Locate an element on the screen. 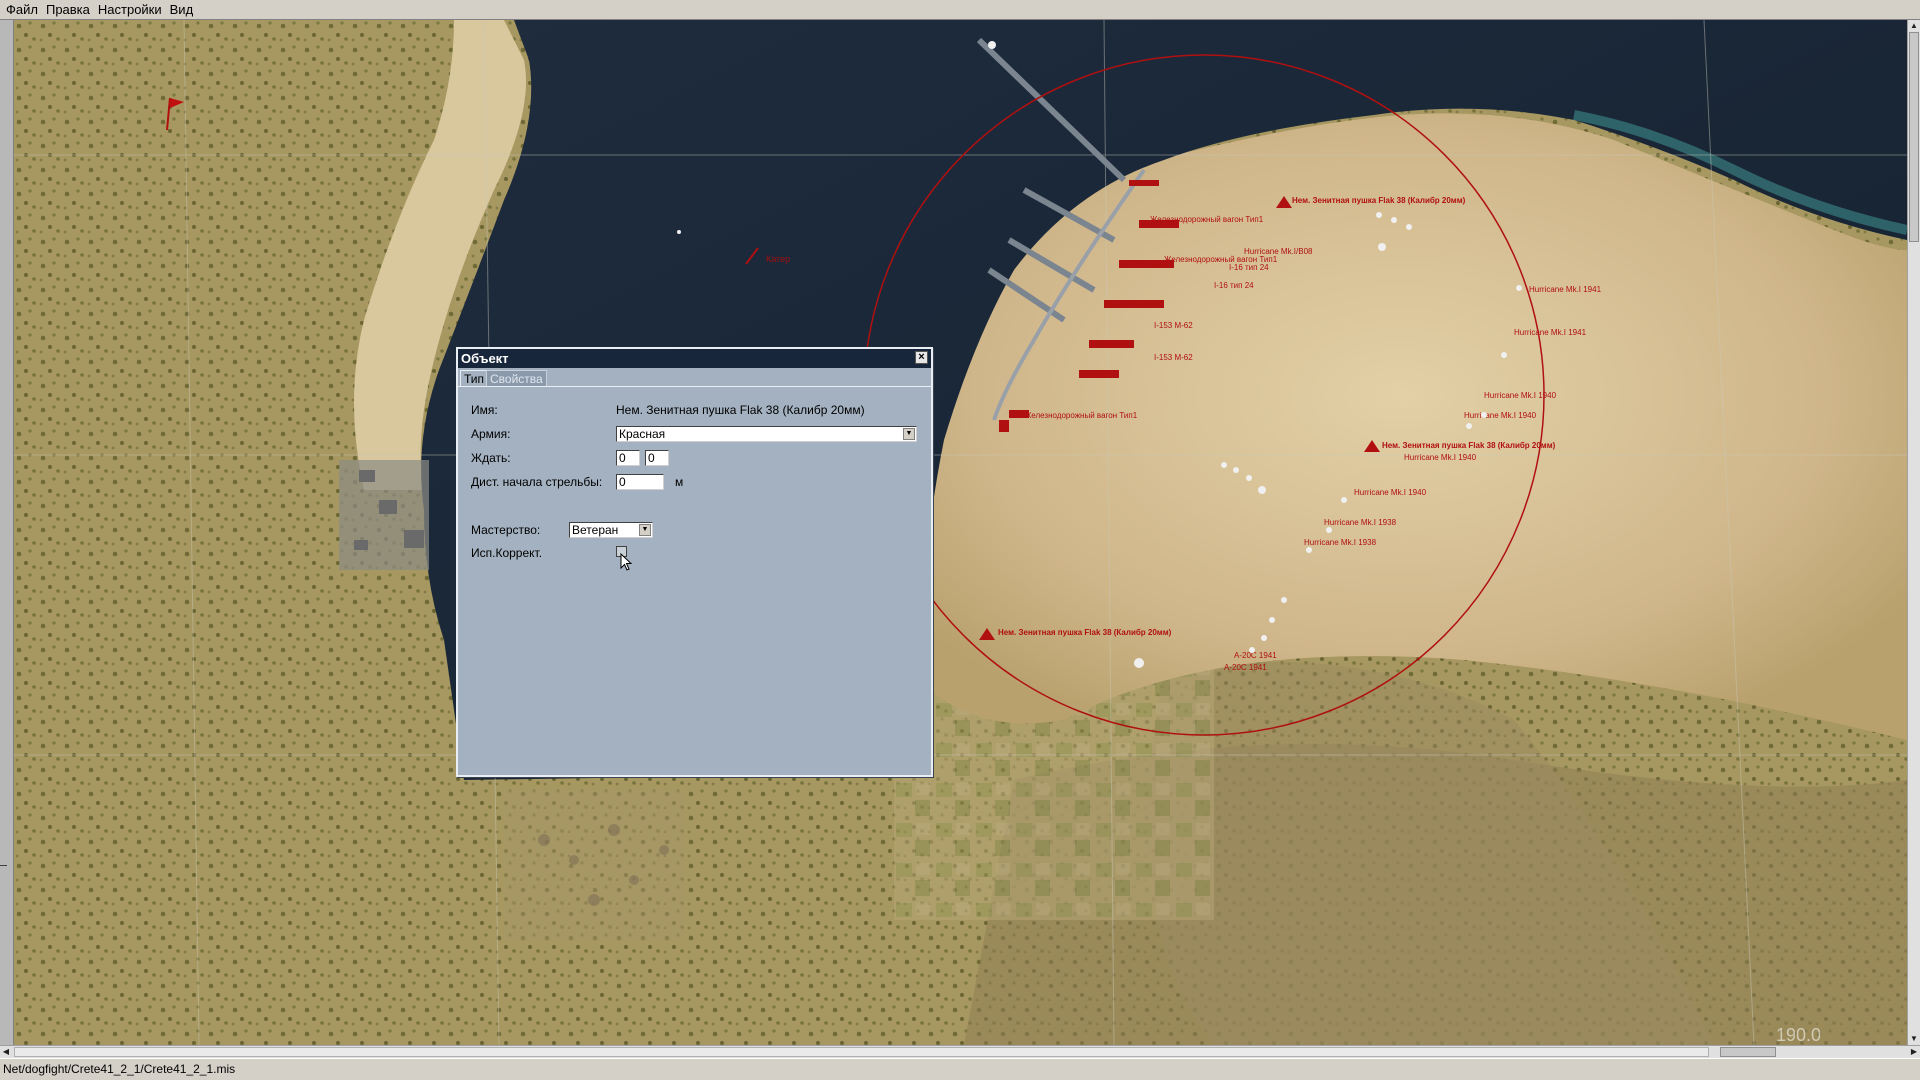 This screenshot has width=1920, height=1080. fire-distance-unit: м is located at coordinates (679, 482).